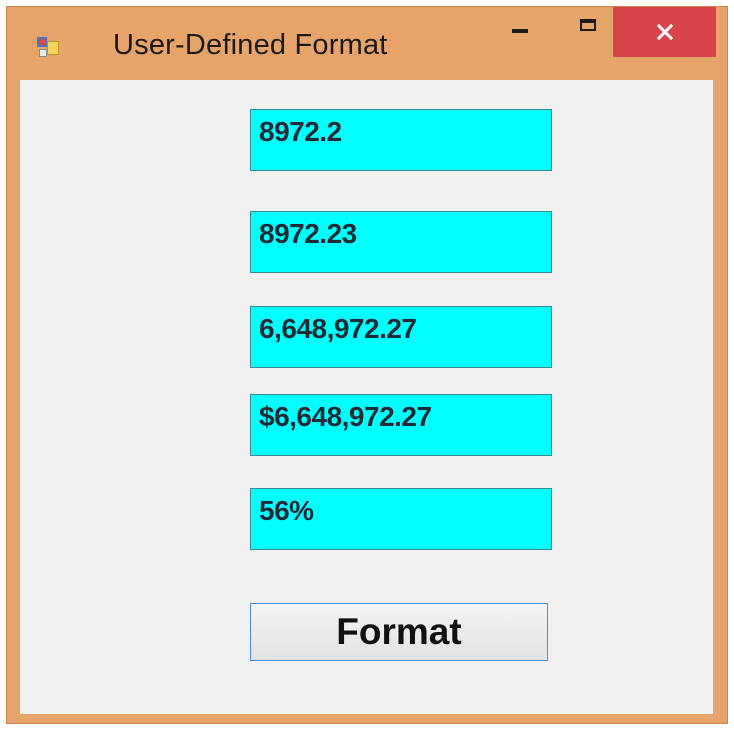  Describe the element at coordinates (401, 242) in the screenshot. I see `number-field-2: 8972.23` at that location.